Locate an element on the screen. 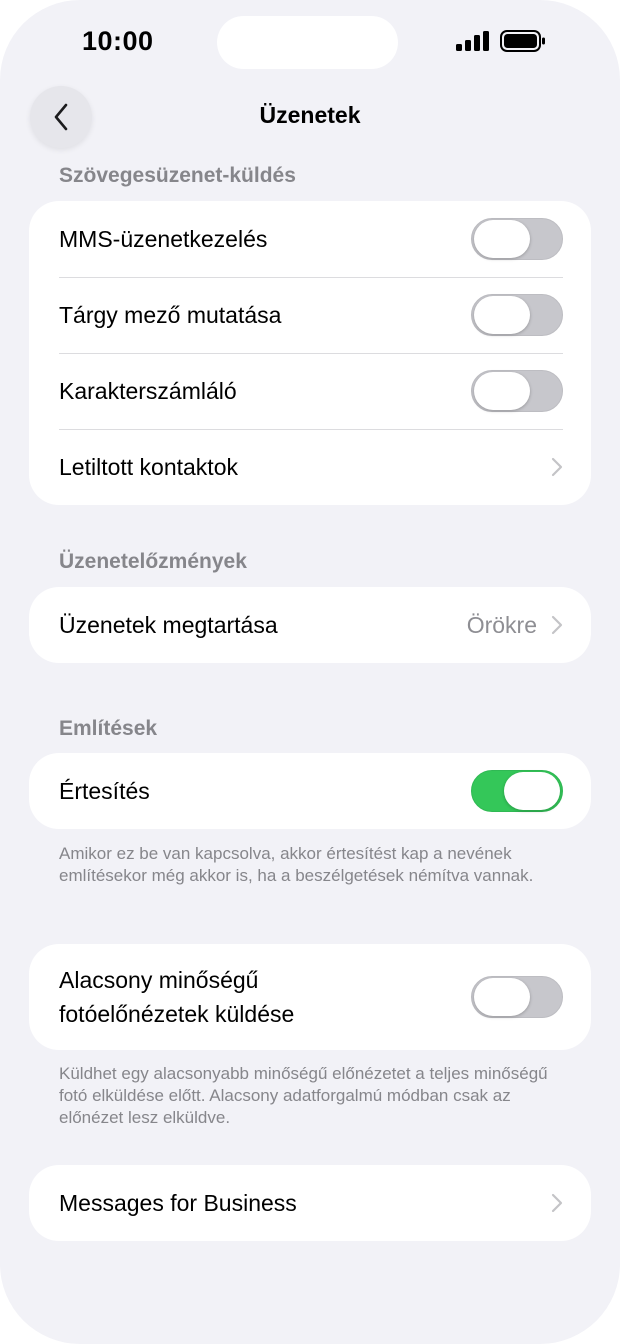  keep-messages-value: Örökre is located at coordinates (501, 624).